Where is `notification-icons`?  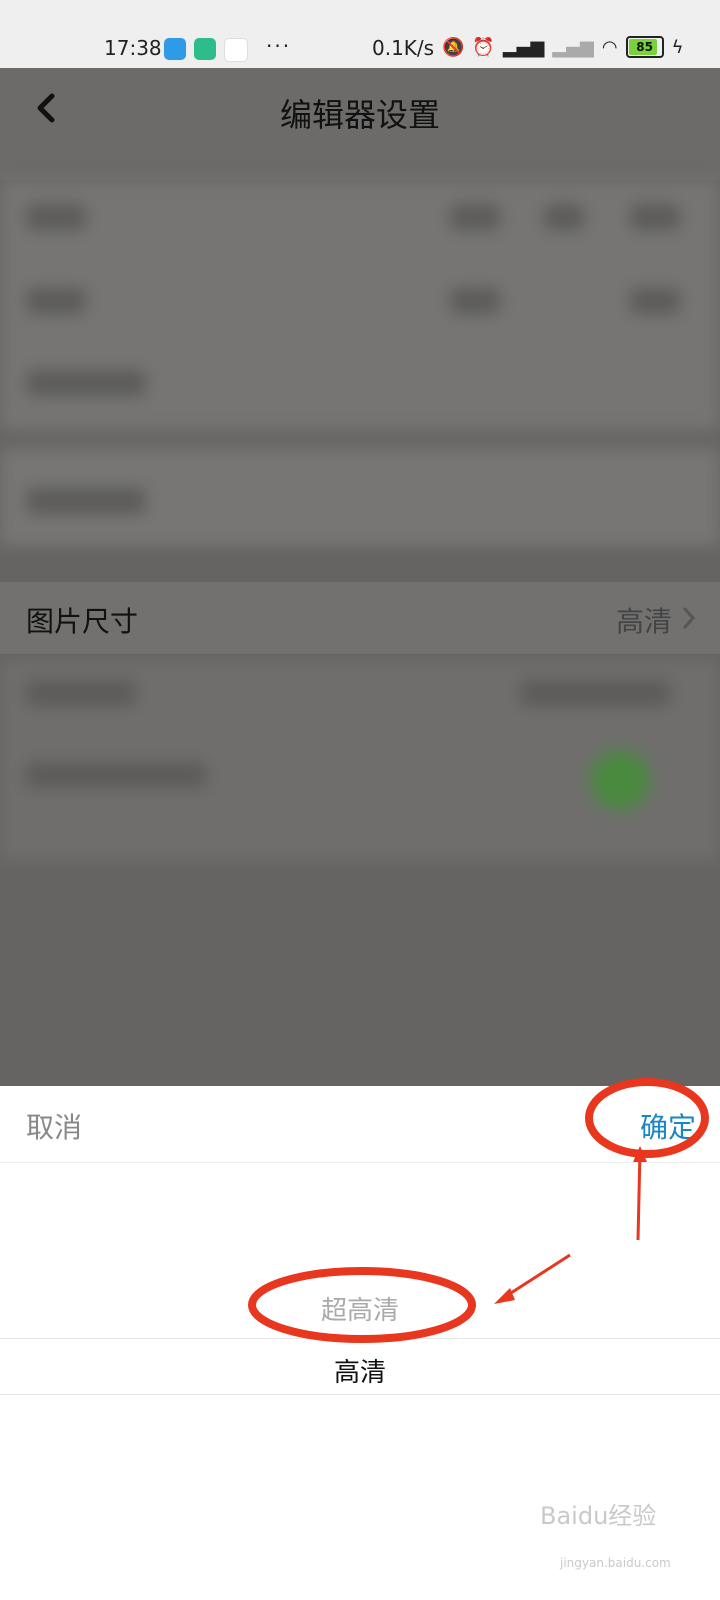 notification-icons is located at coordinates (206, 50).